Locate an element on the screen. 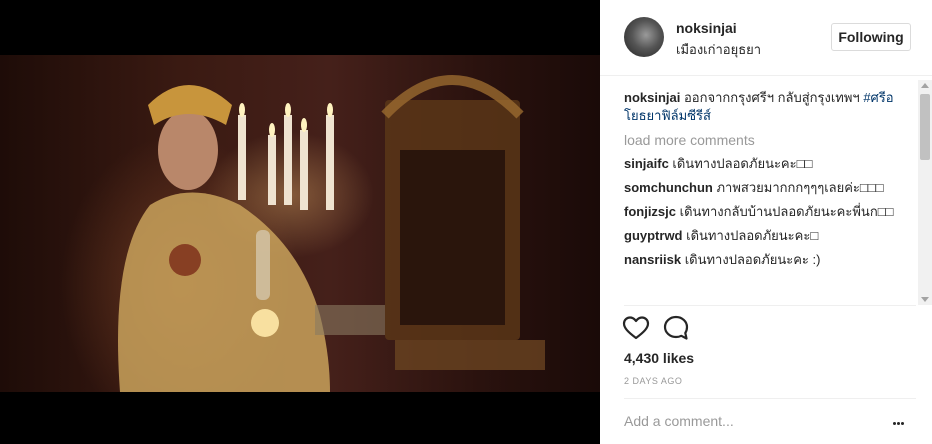 This screenshot has width=932, height=444. post-location: เมืองเก่าอยุธยา is located at coordinates (718, 49).